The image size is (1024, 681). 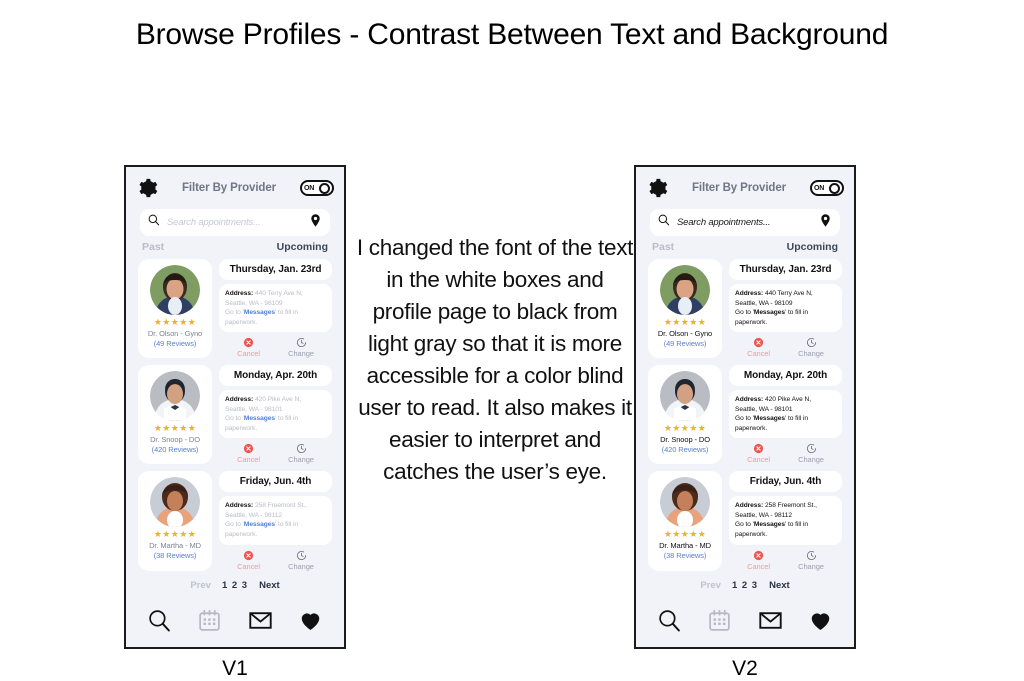 I want to click on bottom-navbar, so click(x=745, y=624).